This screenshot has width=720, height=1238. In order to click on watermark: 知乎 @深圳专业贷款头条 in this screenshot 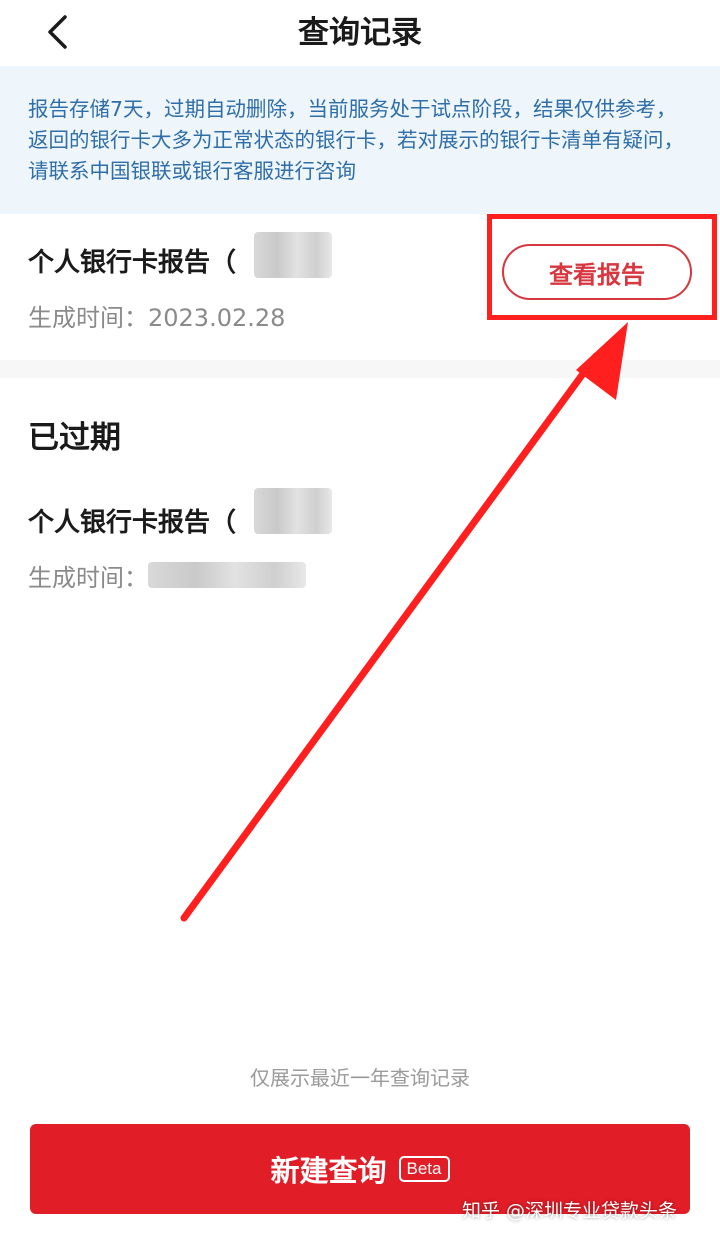, I will do `click(570, 1211)`.